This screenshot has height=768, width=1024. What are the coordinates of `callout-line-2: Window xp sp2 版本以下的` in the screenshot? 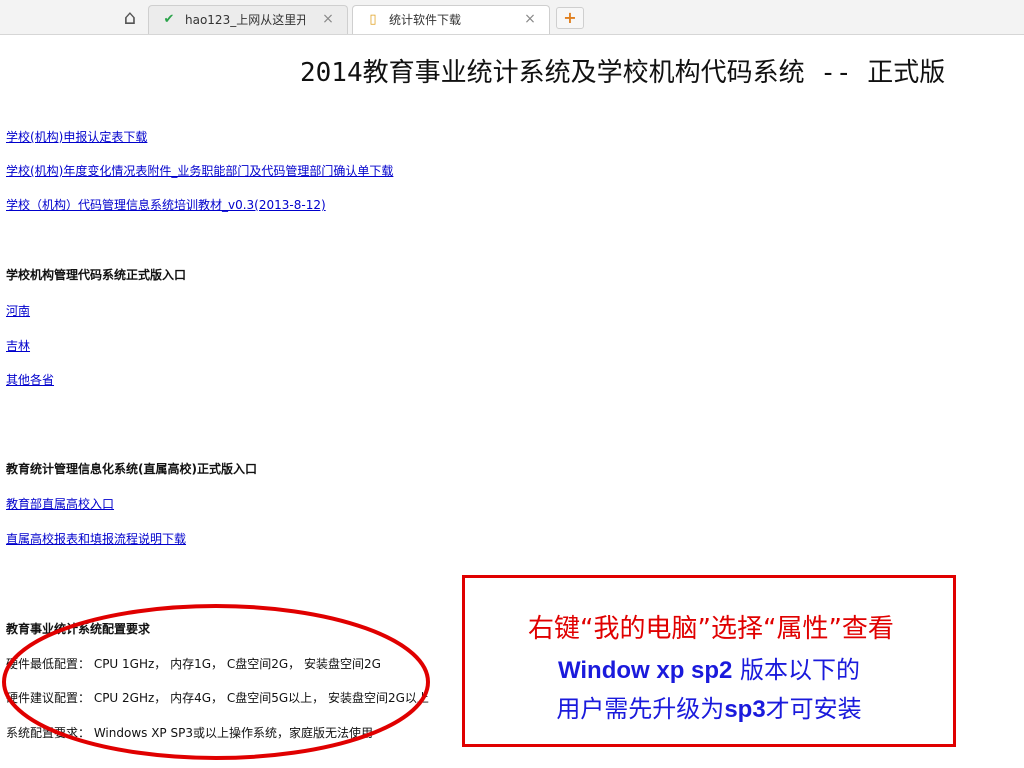 It's located at (709, 667).